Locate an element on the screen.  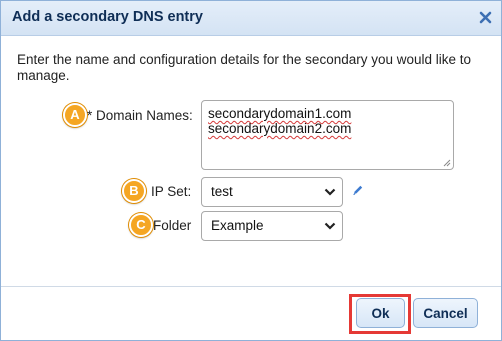
domain-names-label: * Domain Names: is located at coordinates (140, 115).